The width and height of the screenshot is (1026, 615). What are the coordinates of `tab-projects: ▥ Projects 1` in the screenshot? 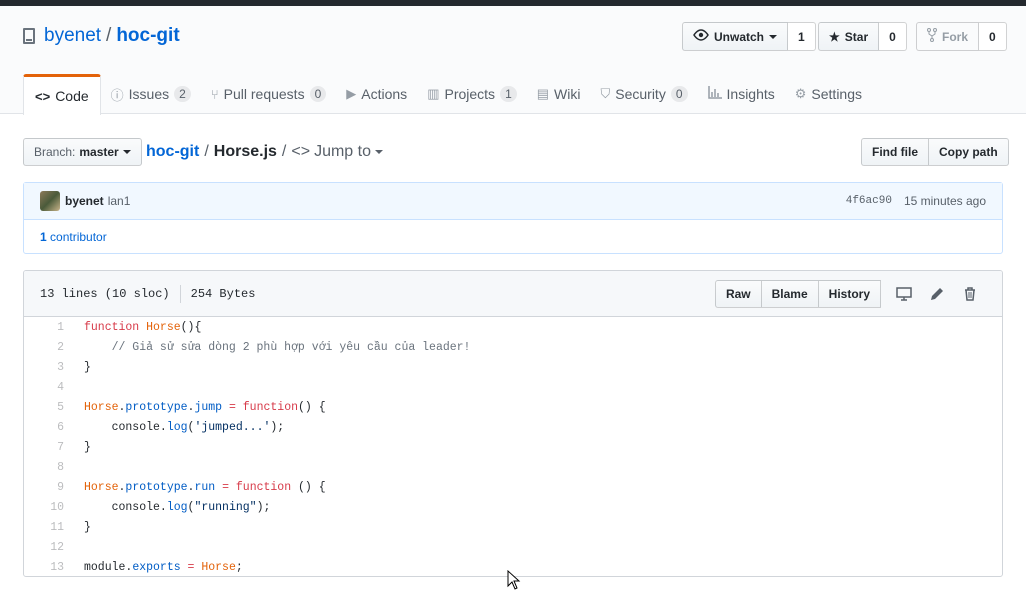 It's located at (472, 94).